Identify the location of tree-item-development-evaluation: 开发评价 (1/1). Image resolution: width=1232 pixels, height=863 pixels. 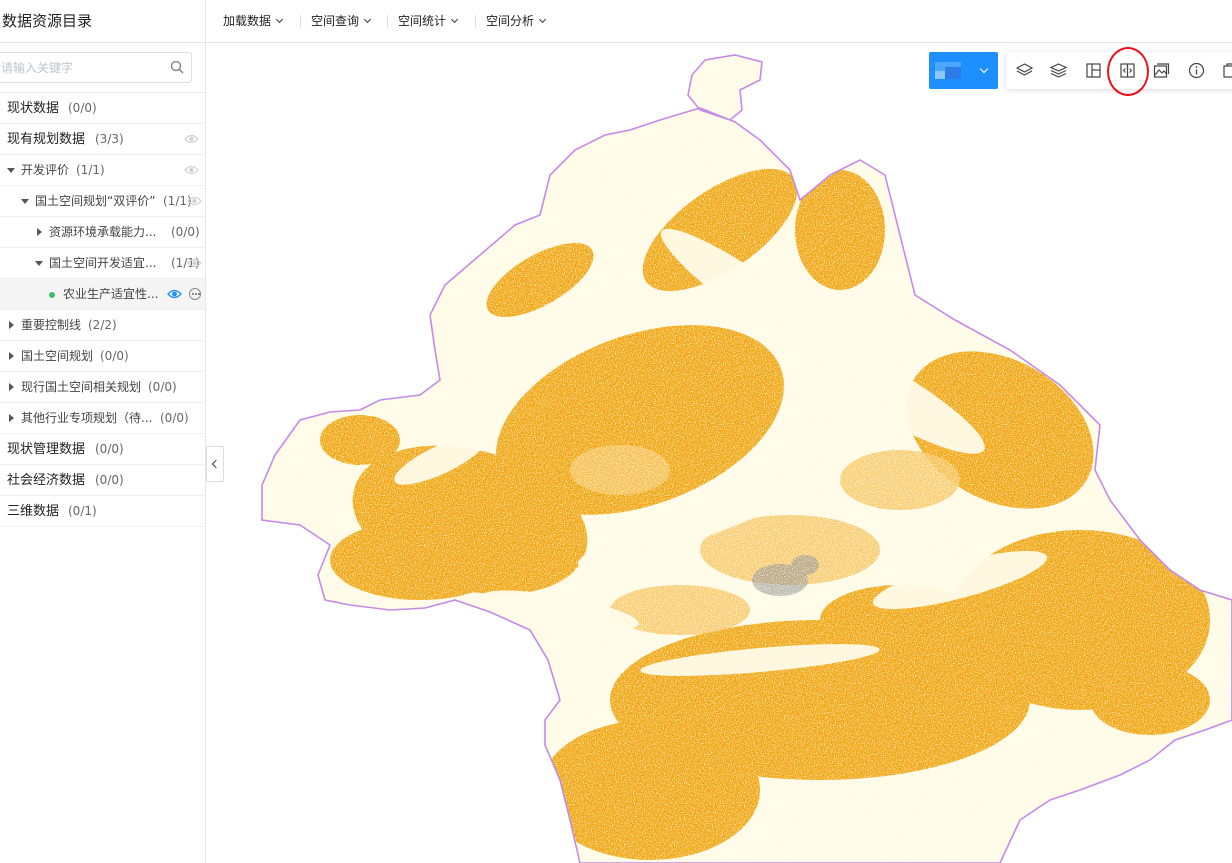
(102, 170).